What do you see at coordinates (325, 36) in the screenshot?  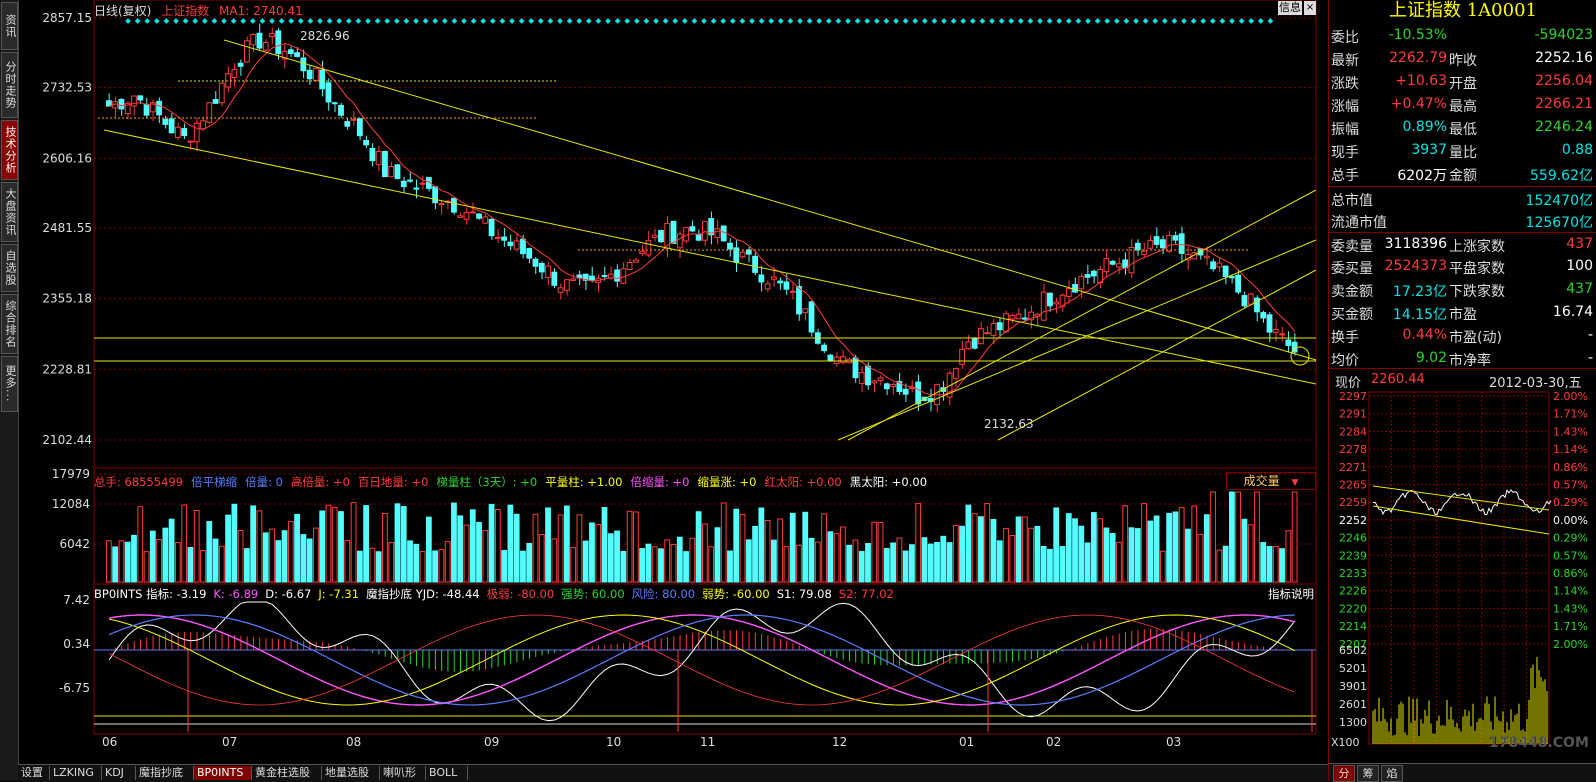 I see `high-annotation: 2826.96` at bounding box center [325, 36].